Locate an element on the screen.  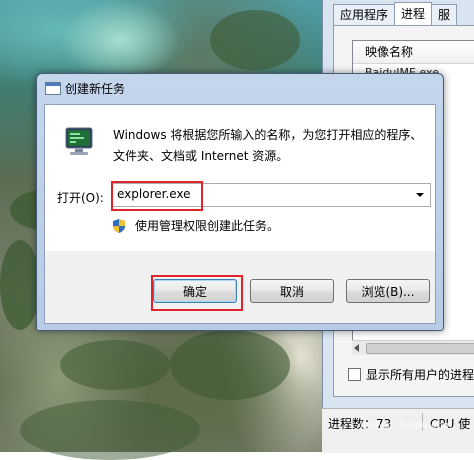
input-highlight-box is located at coordinates (157, 196).